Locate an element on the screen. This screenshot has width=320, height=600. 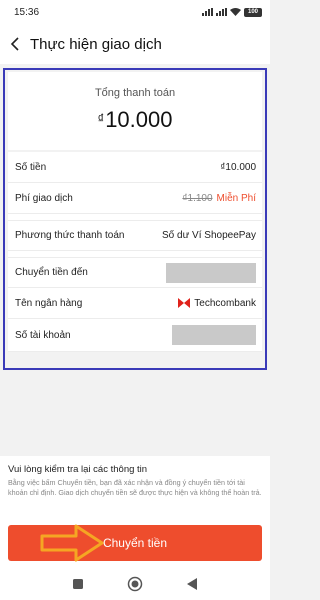
amount-row: Số tiền ₫10.000 is located at coordinates (135, 167).